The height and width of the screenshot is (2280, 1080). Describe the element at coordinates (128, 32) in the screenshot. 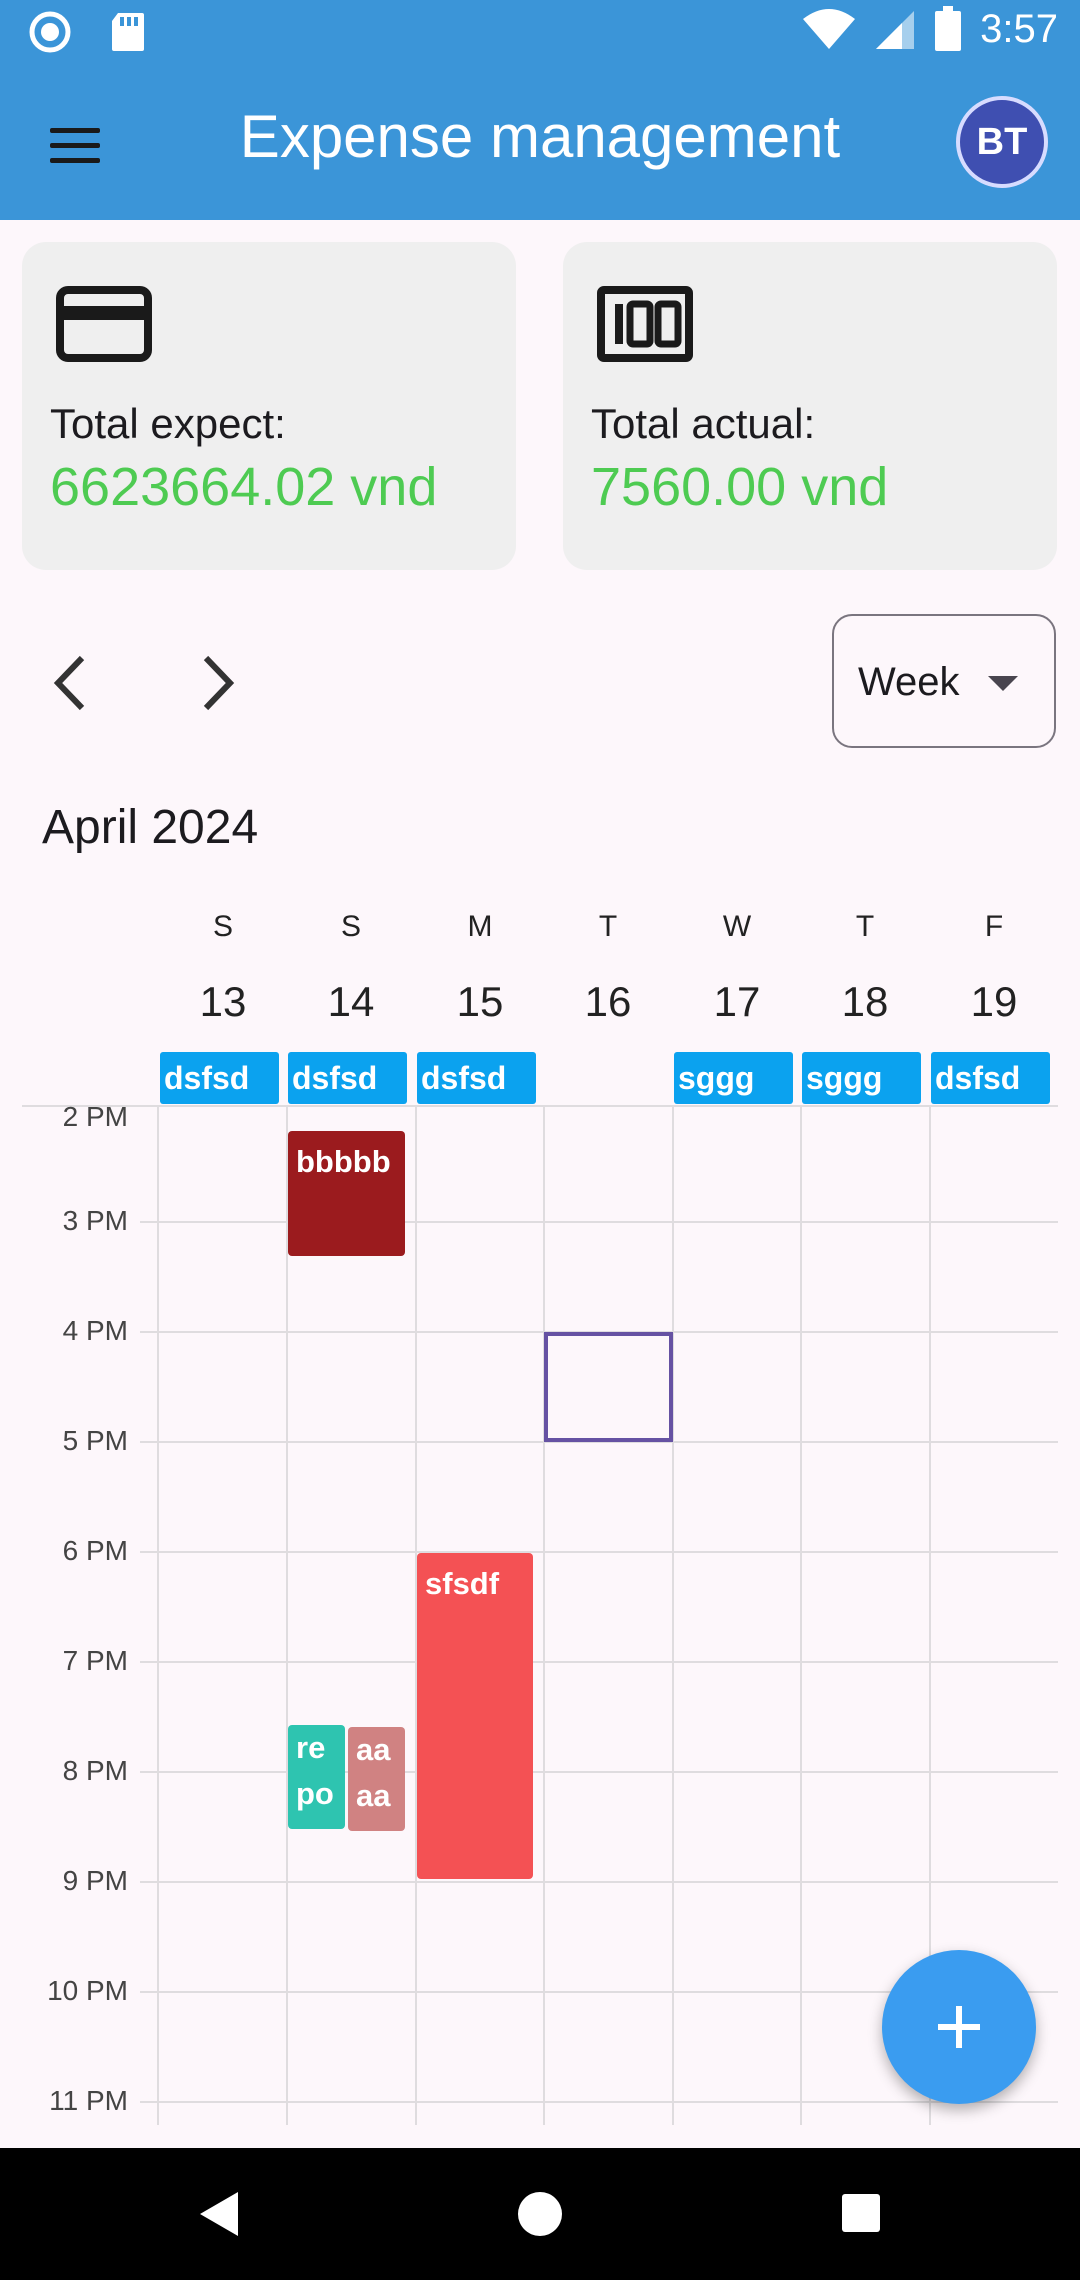

I see `sd-card-icon` at that location.